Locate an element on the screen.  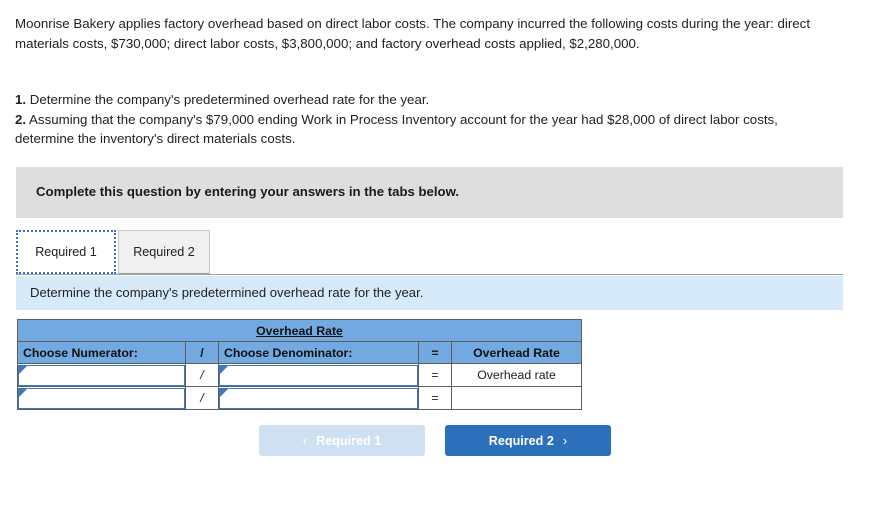
table-row: / = is located at coordinates (299, 398).